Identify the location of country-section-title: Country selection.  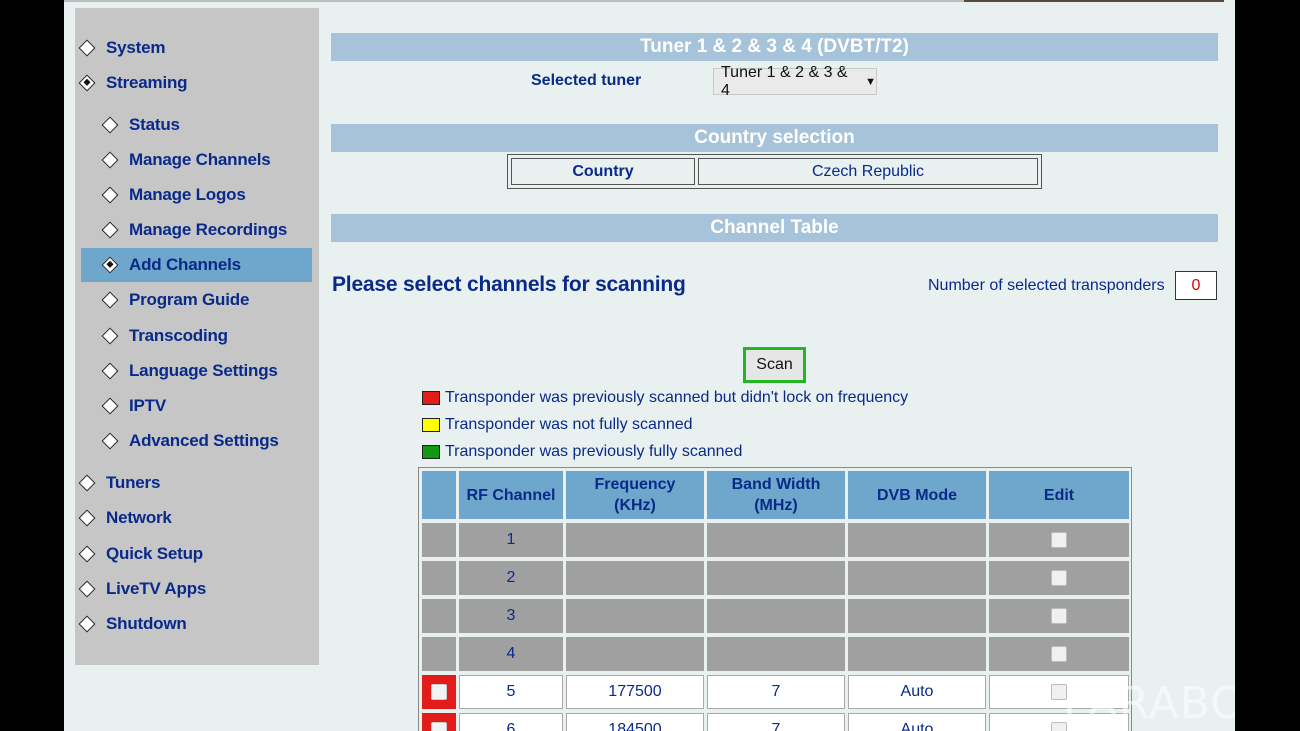
(774, 138).